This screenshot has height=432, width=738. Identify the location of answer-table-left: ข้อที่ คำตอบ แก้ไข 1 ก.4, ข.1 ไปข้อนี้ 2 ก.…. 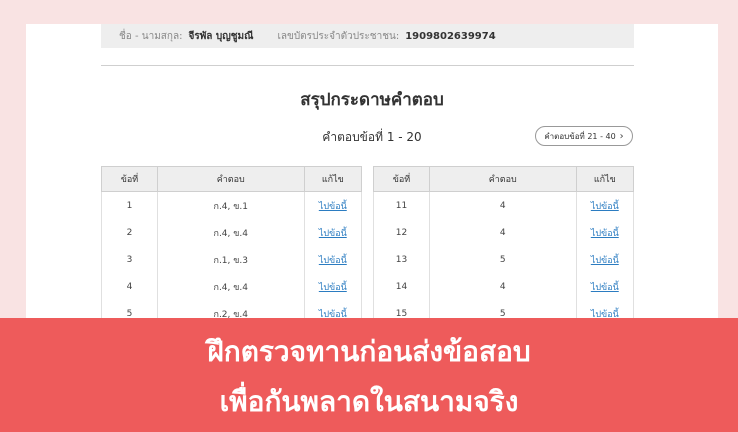
(232, 246).